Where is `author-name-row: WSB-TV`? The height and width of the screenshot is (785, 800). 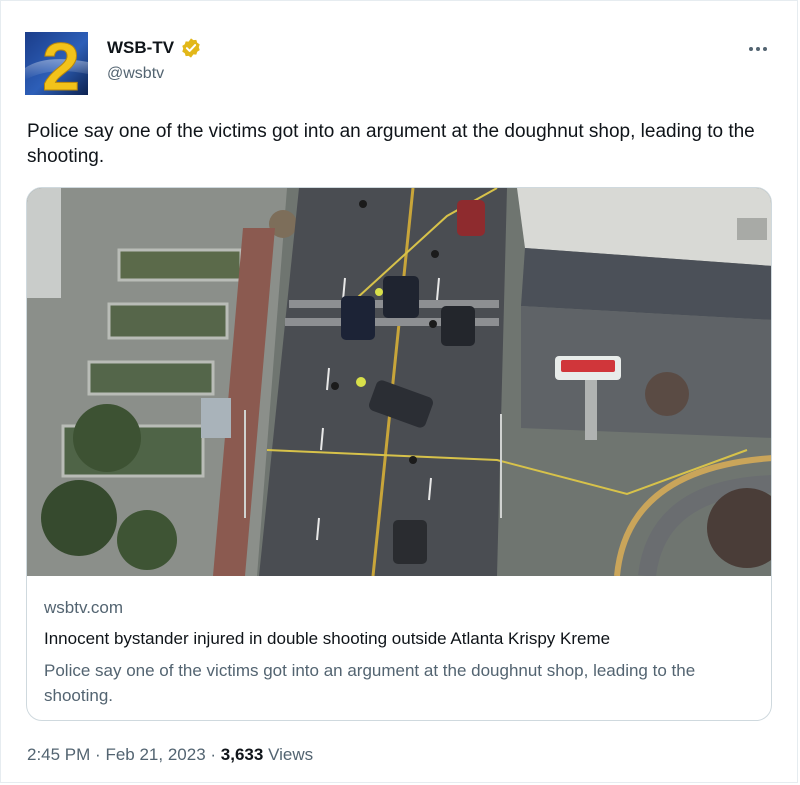 author-name-row: WSB-TV is located at coordinates (154, 48).